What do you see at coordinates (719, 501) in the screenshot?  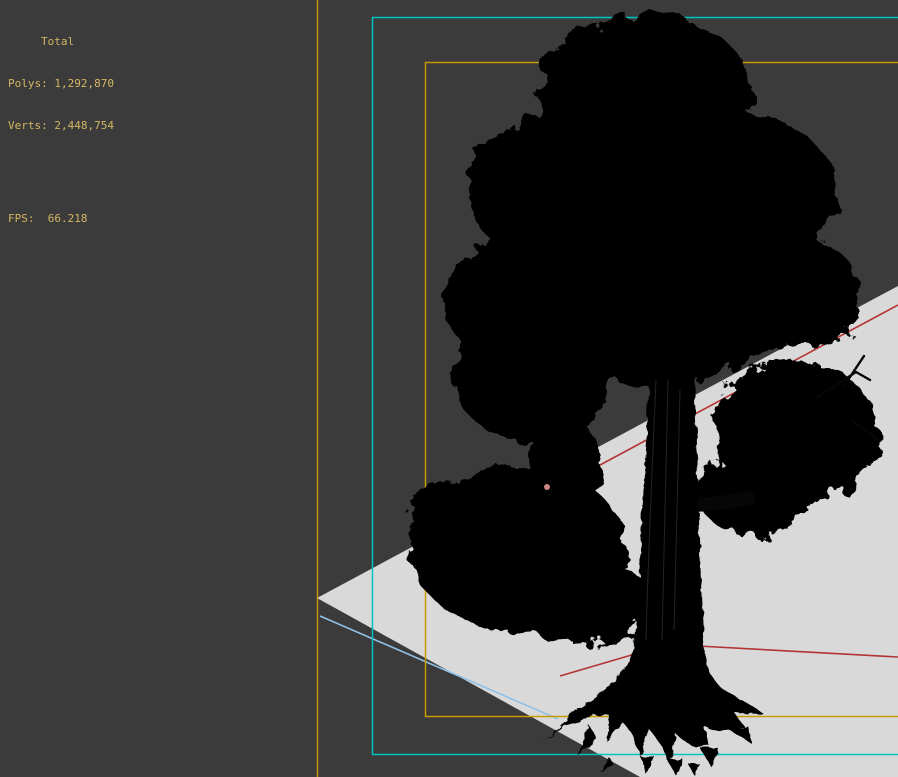 I see `tree-branch` at bounding box center [719, 501].